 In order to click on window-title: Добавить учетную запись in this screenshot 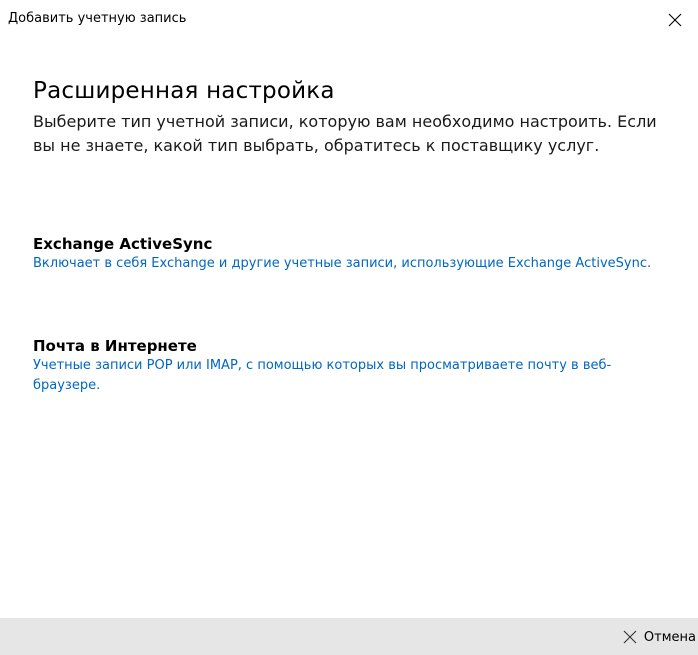, I will do `click(97, 18)`.